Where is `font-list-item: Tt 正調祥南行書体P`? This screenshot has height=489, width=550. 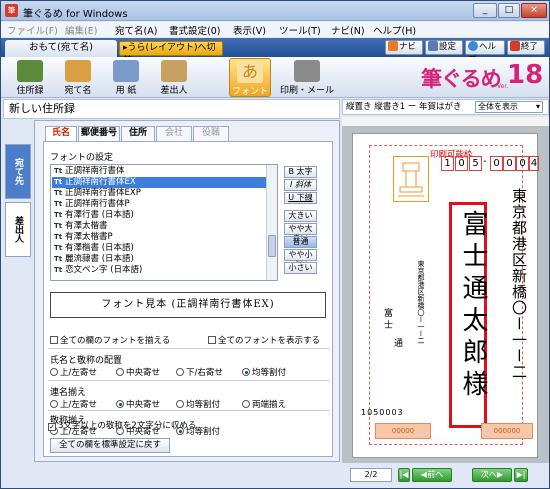
font-list-item: Tt 正調祥南行書体P is located at coordinates (159, 204).